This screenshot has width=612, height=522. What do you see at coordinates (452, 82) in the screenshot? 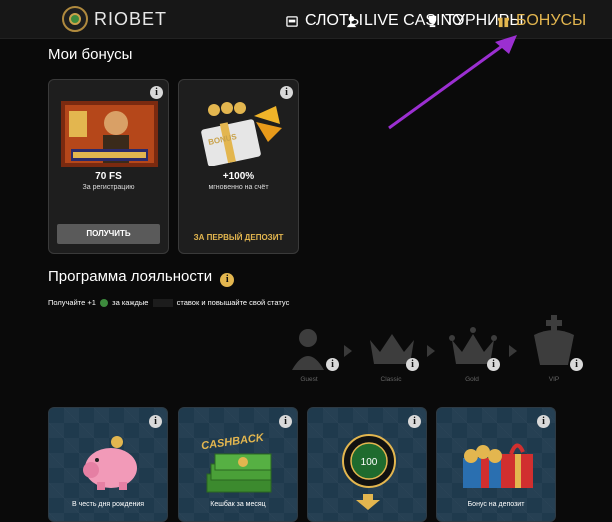
I see `annotation-arrow-icon` at bounding box center [452, 82].